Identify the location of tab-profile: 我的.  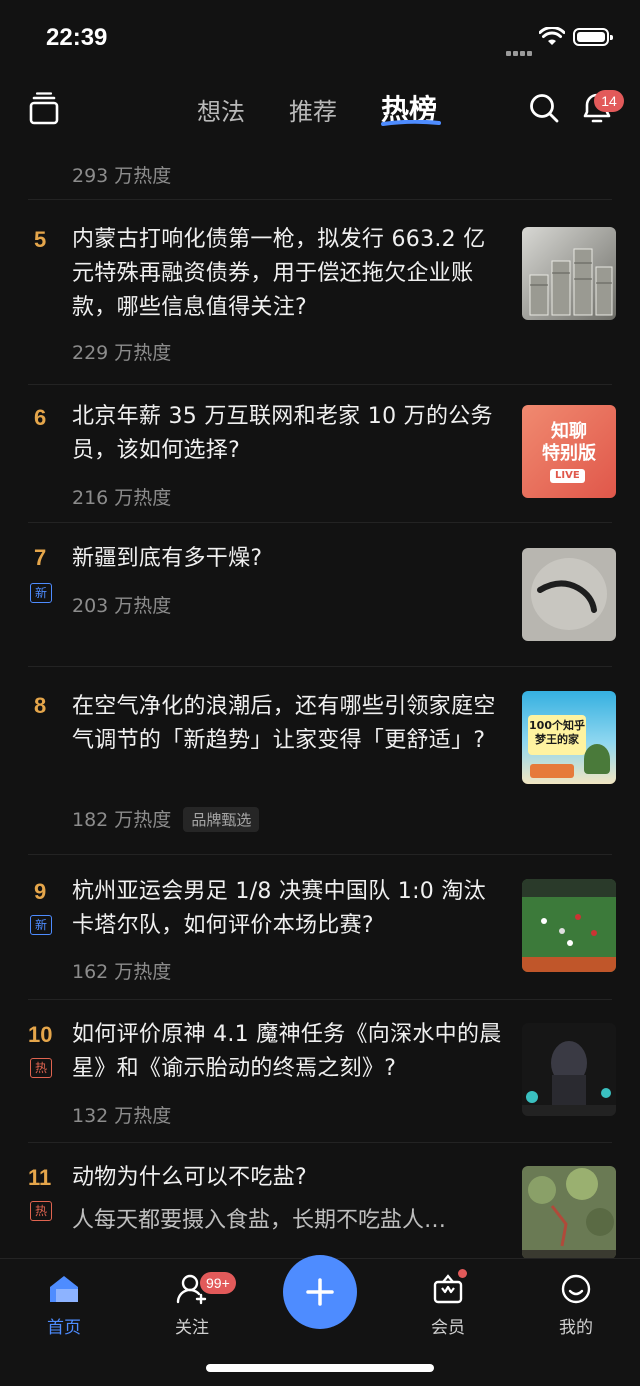
(576, 1305).